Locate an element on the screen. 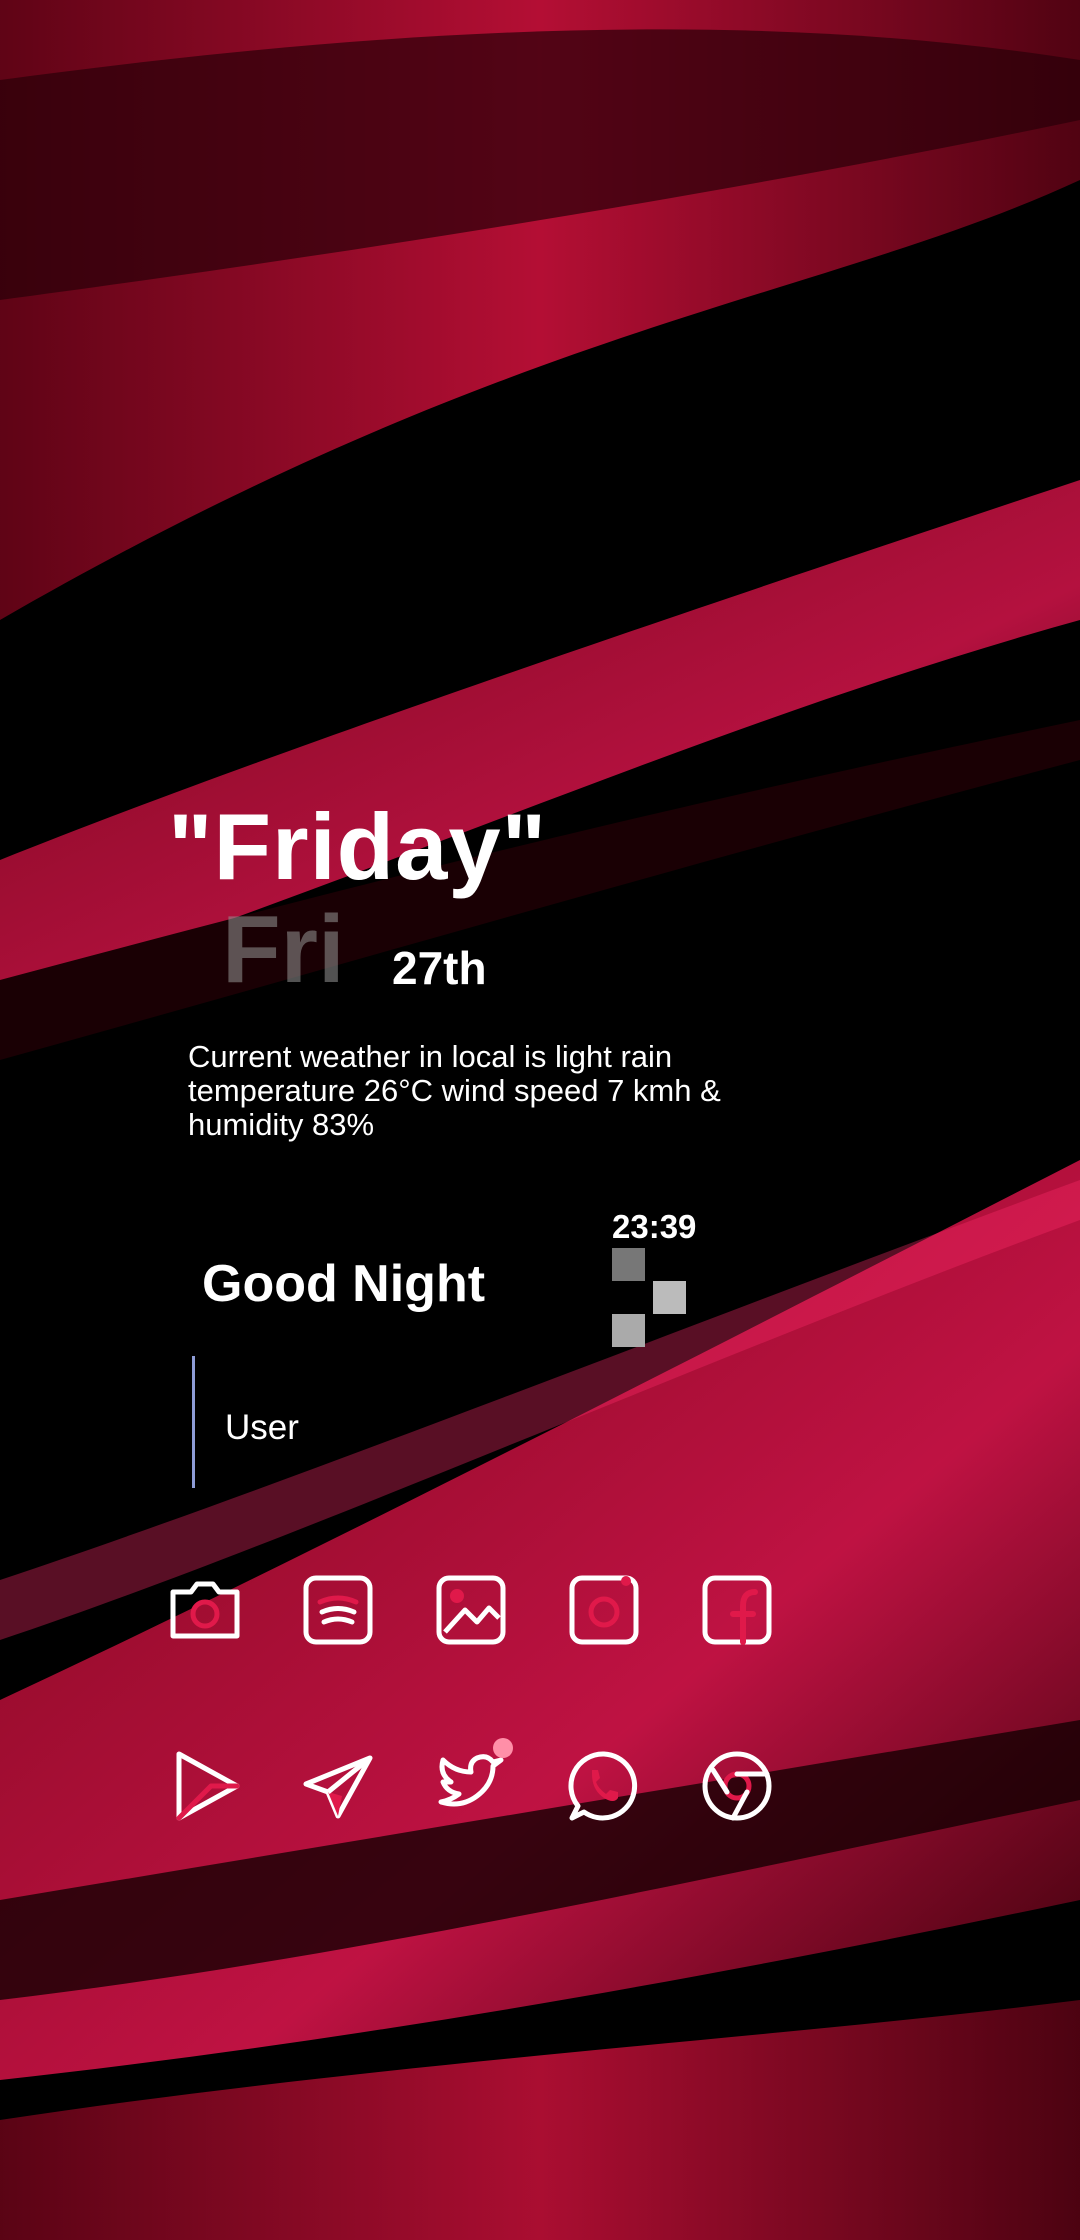 The height and width of the screenshot is (2240, 1080). telegram-icon is located at coordinates (338, 1786).